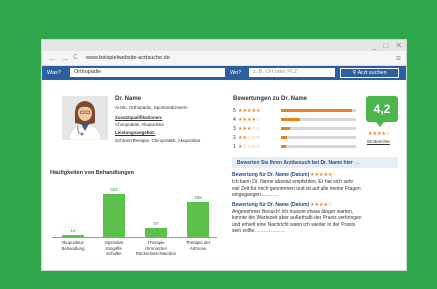 The width and height of the screenshot is (437, 289). What do you see at coordinates (128, 99) in the screenshot?
I see `doctor-name: Dr. Name` at bounding box center [128, 99].